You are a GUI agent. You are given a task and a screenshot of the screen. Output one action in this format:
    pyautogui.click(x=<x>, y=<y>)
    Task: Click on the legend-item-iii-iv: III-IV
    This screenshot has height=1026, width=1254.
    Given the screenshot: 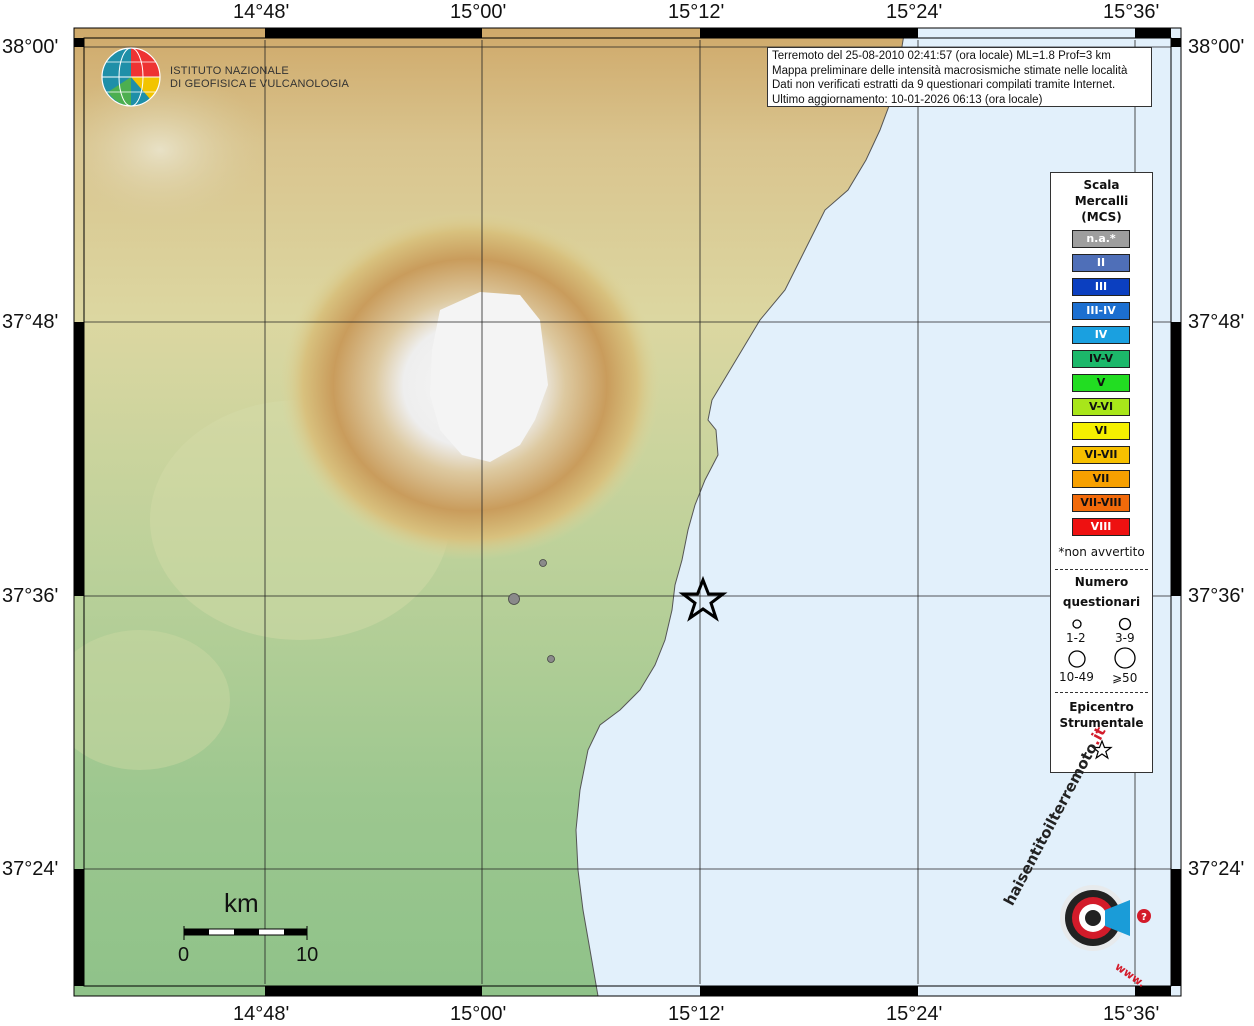 What is the action you would take?
    pyautogui.click(x=1101, y=311)
    